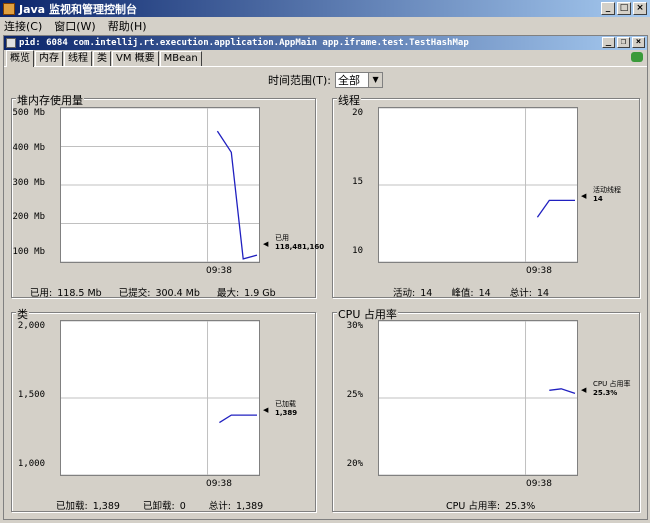 The image size is (650, 523). Describe the element at coordinates (325, 8) in the screenshot. I see `window-titlebar: Java 监视和管理控制台 _ □ ×` at that location.